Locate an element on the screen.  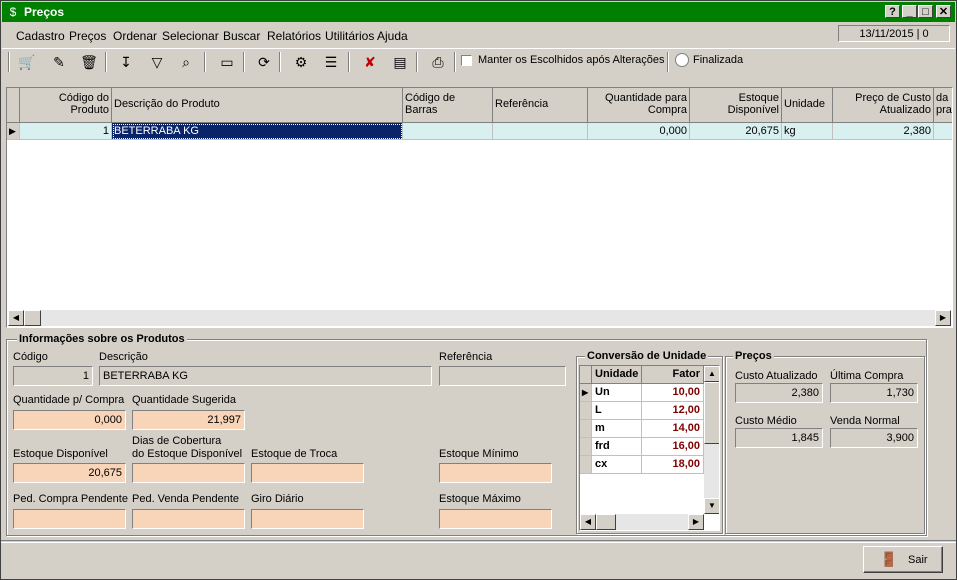
minimize-button: _ is located at coordinates (909, 11).